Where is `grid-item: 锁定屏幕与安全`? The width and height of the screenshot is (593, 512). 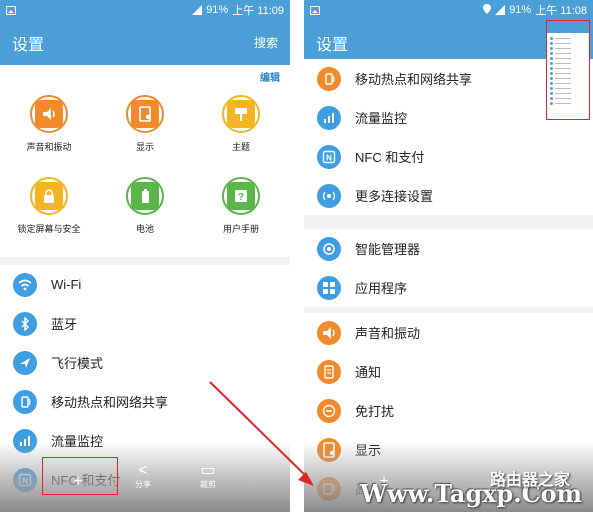
grid-item: 锁定屏幕与安全 is located at coordinates (49, 206).